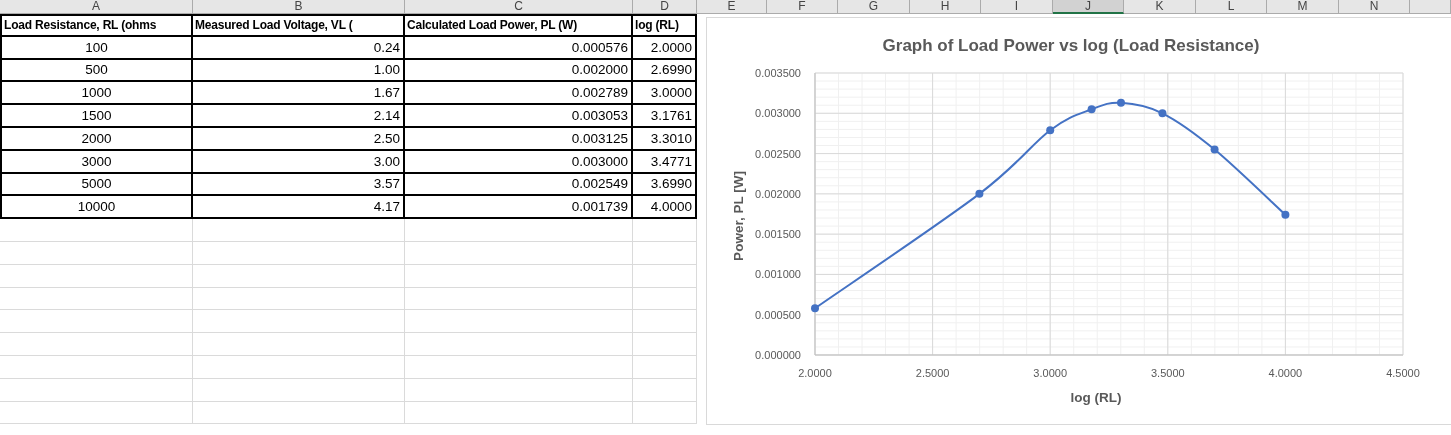 The image size is (1451, 435). I want to click on table-cell: 3.0000, so click(665, 94).